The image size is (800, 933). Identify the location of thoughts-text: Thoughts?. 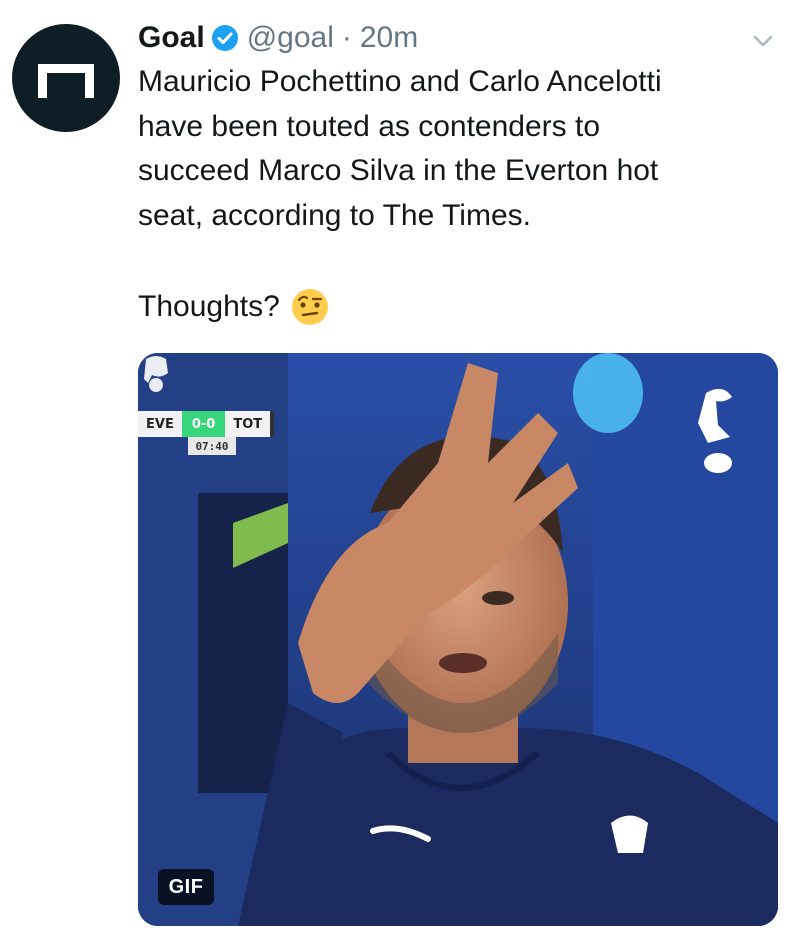
(209, 306).